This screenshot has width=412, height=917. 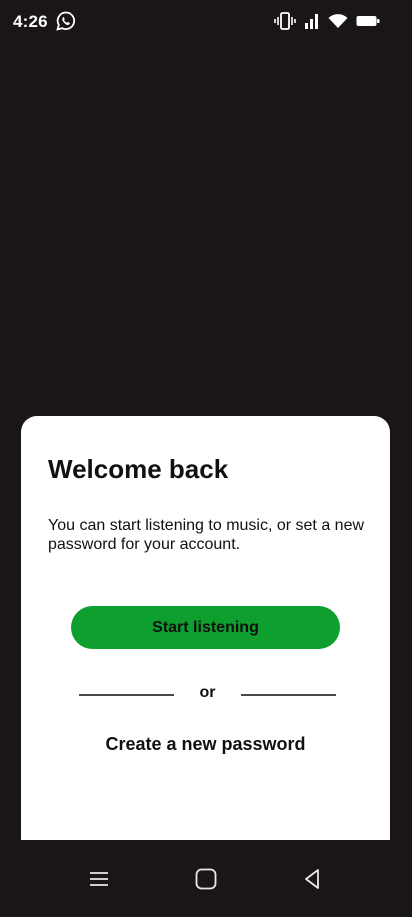 What do you see at coordinates (205, 744) in the screenshot?
I see `create-new-password-button: Create a new password` at bounding box center [205, 744].